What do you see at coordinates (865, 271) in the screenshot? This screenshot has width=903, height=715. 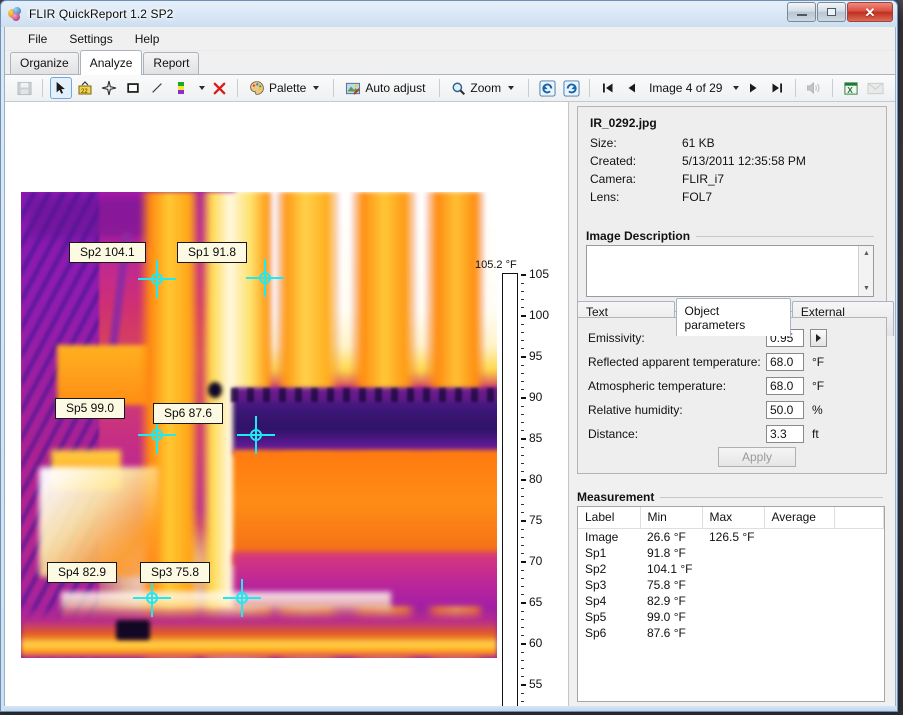 I see `description-scrollbar: ▲ ▼` at bounding box center [865, 271].